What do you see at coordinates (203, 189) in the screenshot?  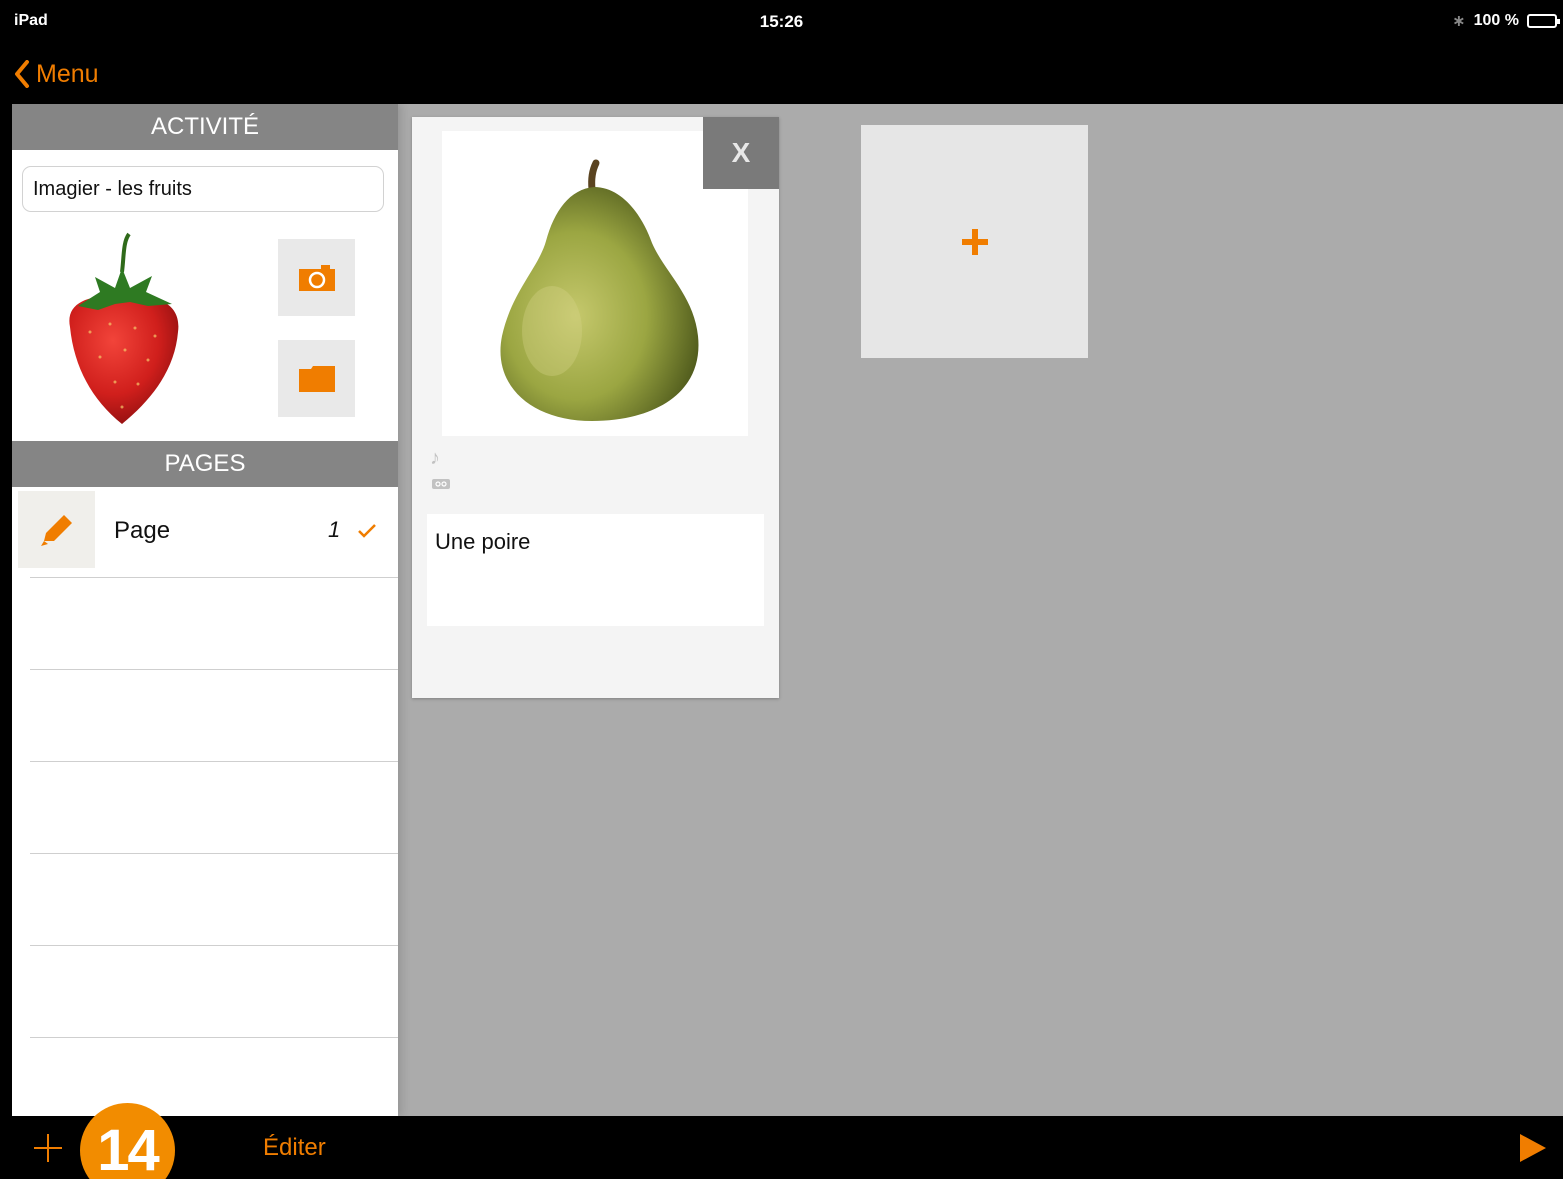 I see `activity-name-field` at bounding box center [203, 189].